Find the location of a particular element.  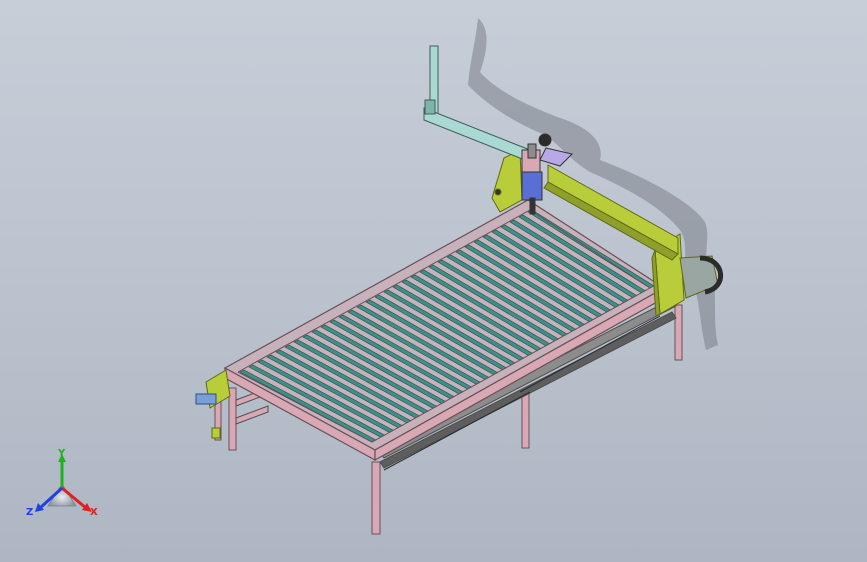

front-bracket is located at coordinates (213, 404).